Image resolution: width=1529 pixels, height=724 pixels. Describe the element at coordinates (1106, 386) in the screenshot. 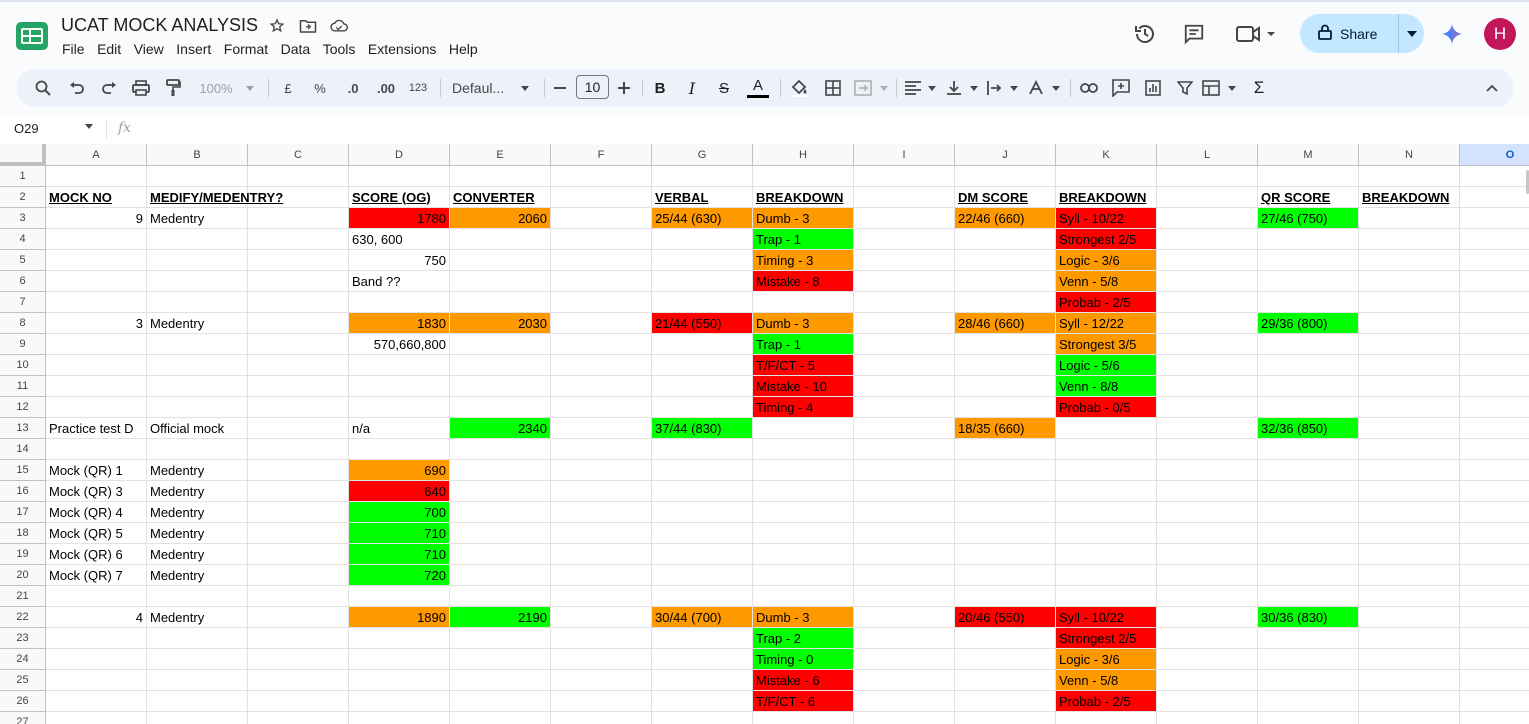

I see `cell-k11: Venn - 8/8` at that location.